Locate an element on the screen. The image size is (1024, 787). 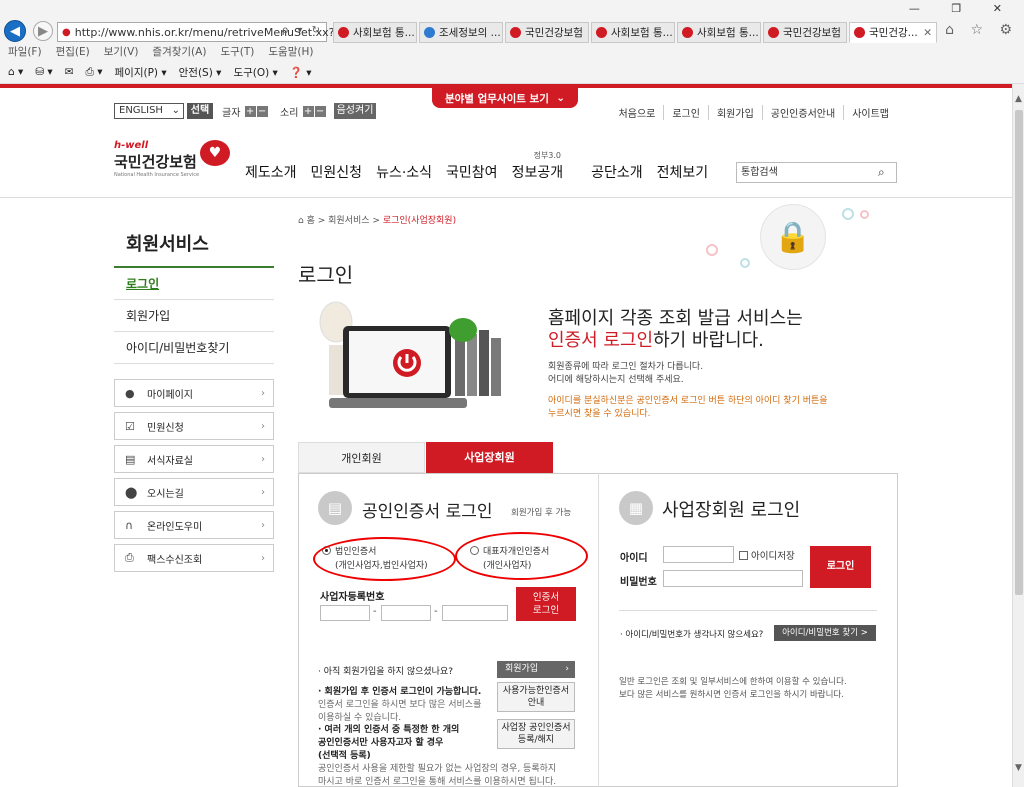
search-input: 통합검색 is located at coordinates (816, 172).